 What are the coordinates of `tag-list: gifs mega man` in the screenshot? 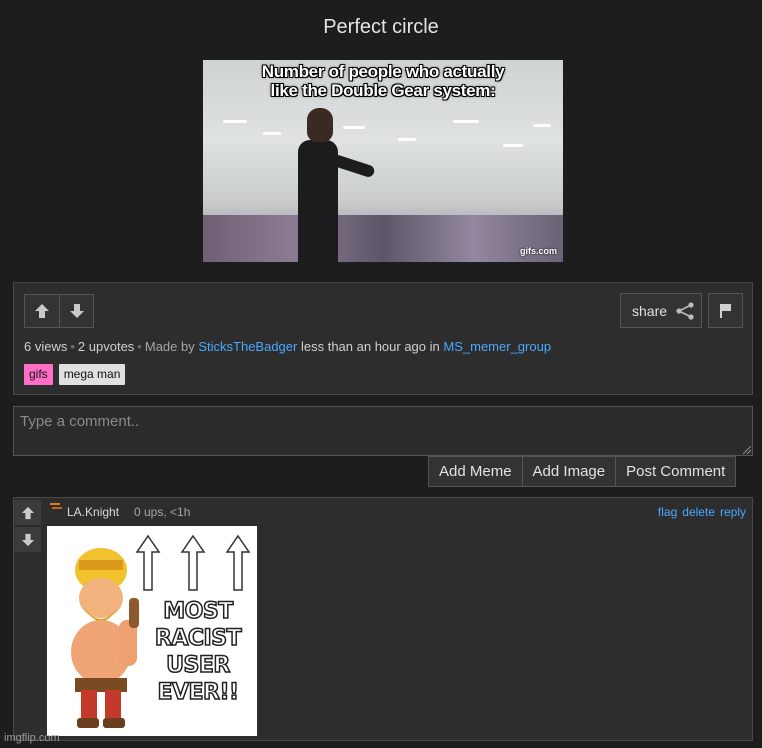 It's located at (75, 374).